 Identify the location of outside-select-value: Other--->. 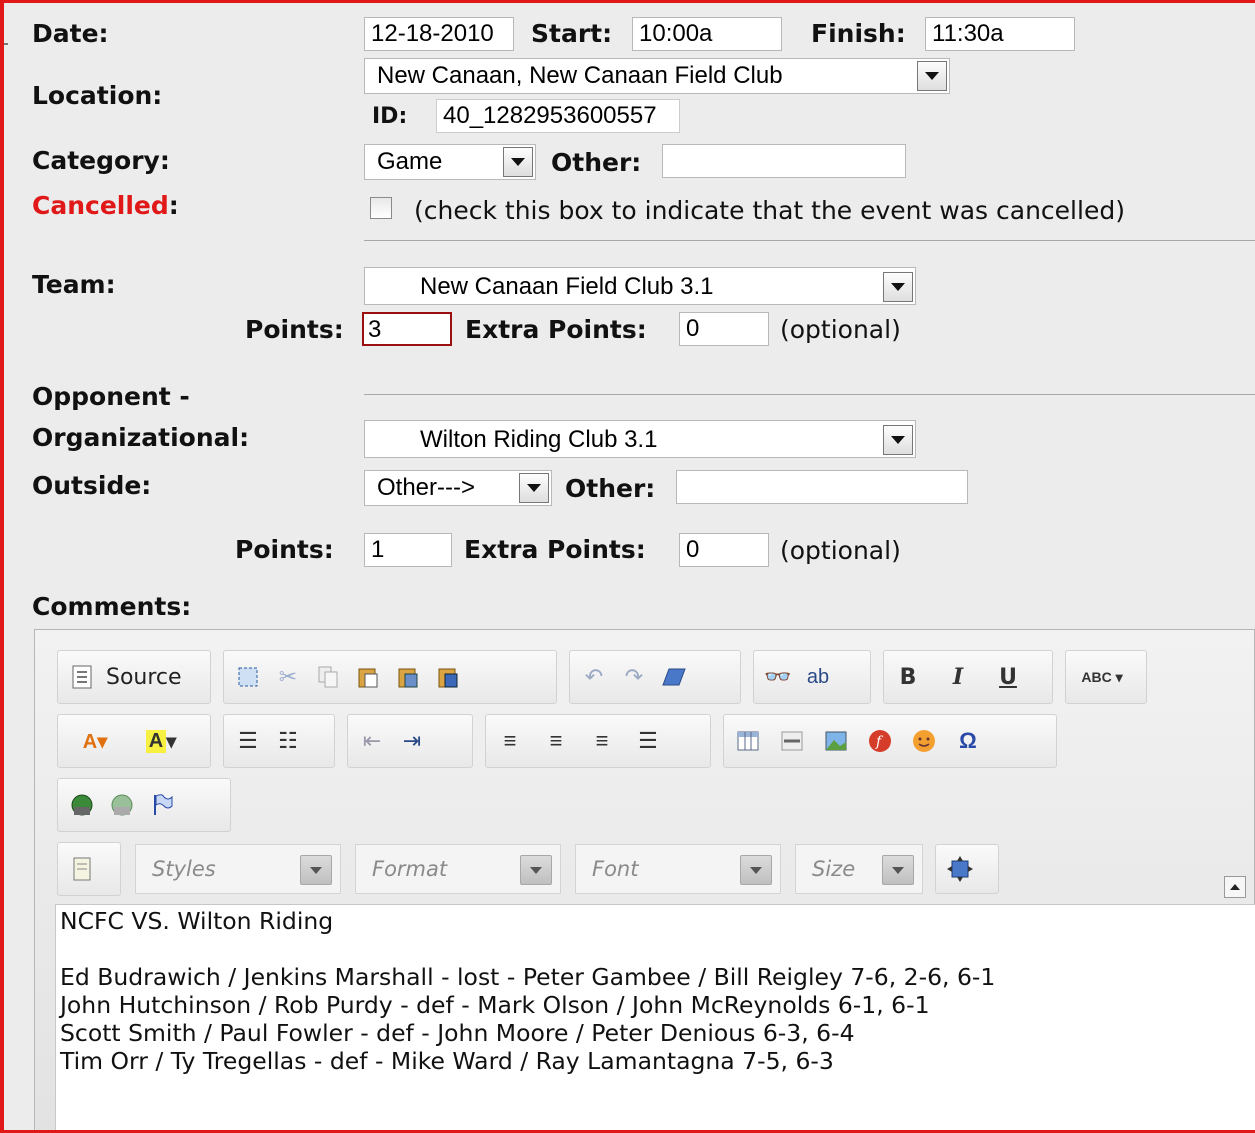
(426, 487).